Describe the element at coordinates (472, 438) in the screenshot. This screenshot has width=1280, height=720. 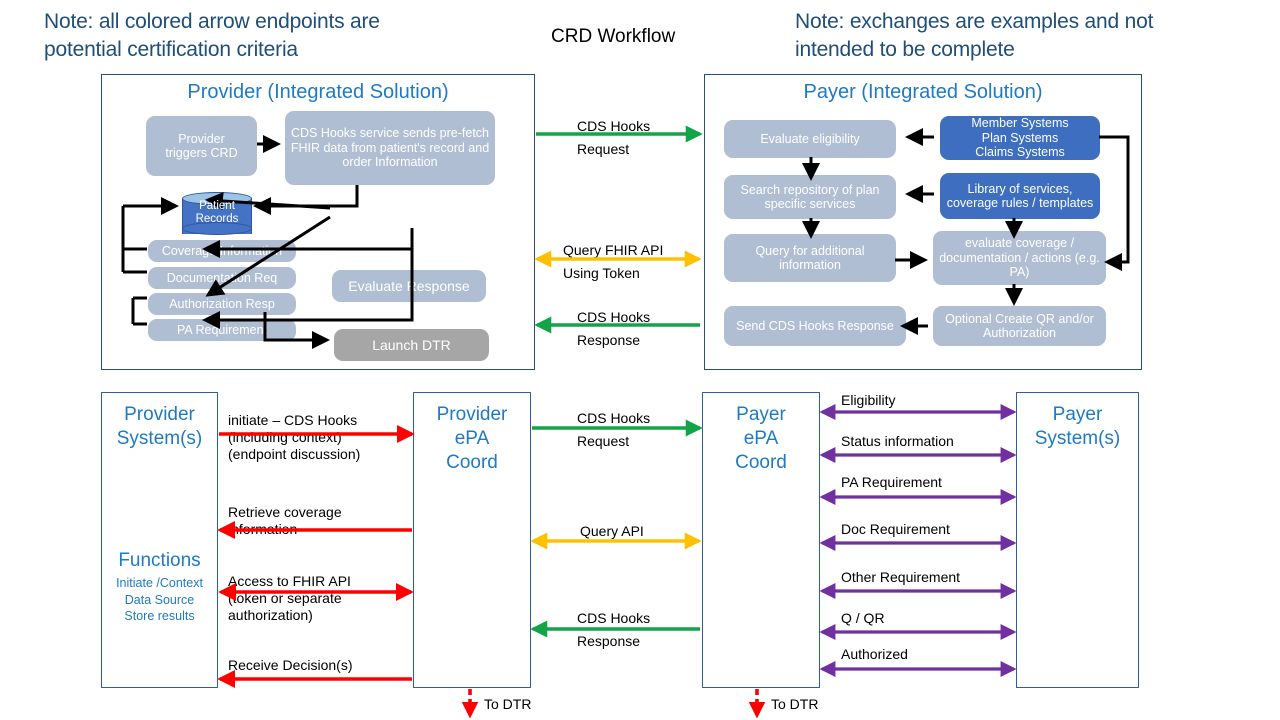
I see `provider-epa-coord-title: Provider ePA Coord` at that location.